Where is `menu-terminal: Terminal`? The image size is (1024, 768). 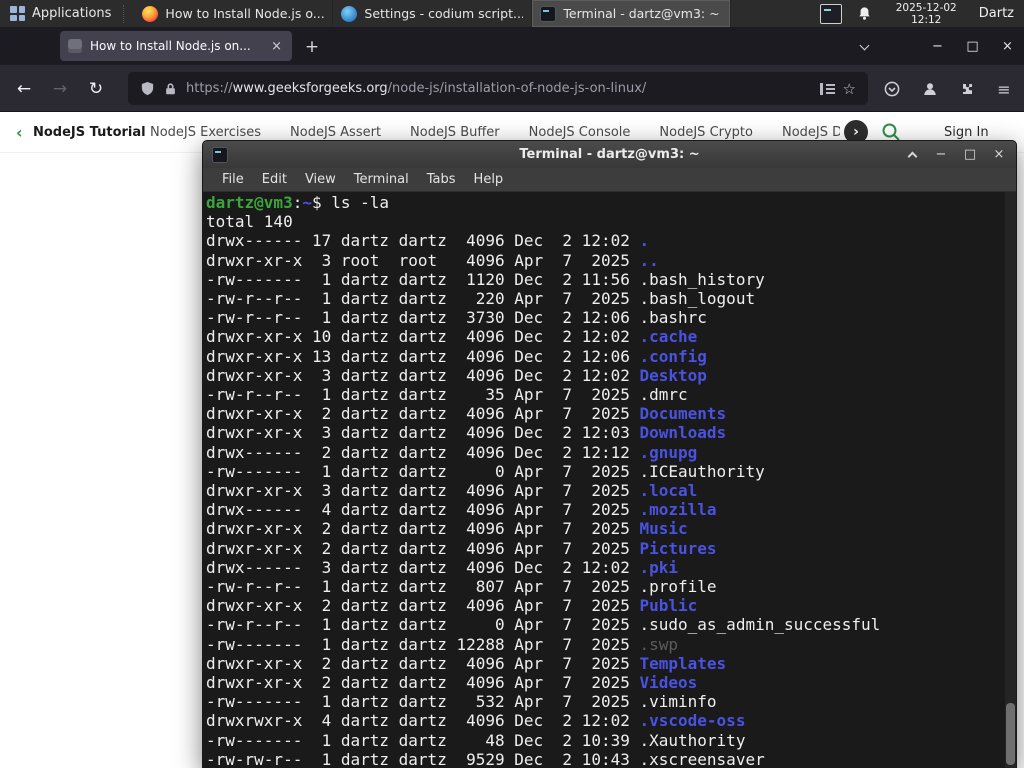
menu-terminal: Terminal is located at coordinates (381, 179).